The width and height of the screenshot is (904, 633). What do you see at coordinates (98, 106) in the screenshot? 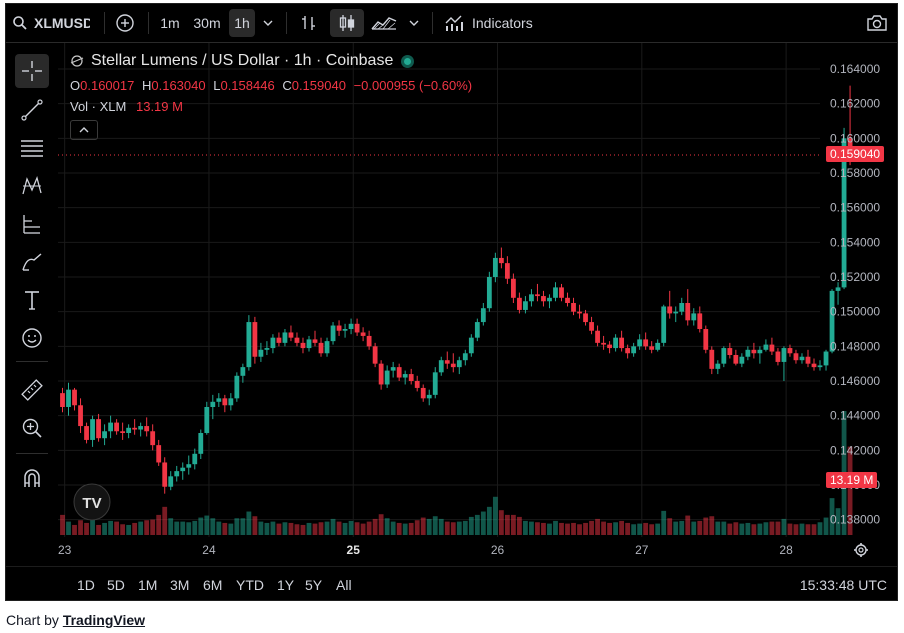
I see `volume-label: Vol · XLM` at bounding box center [98, 106].